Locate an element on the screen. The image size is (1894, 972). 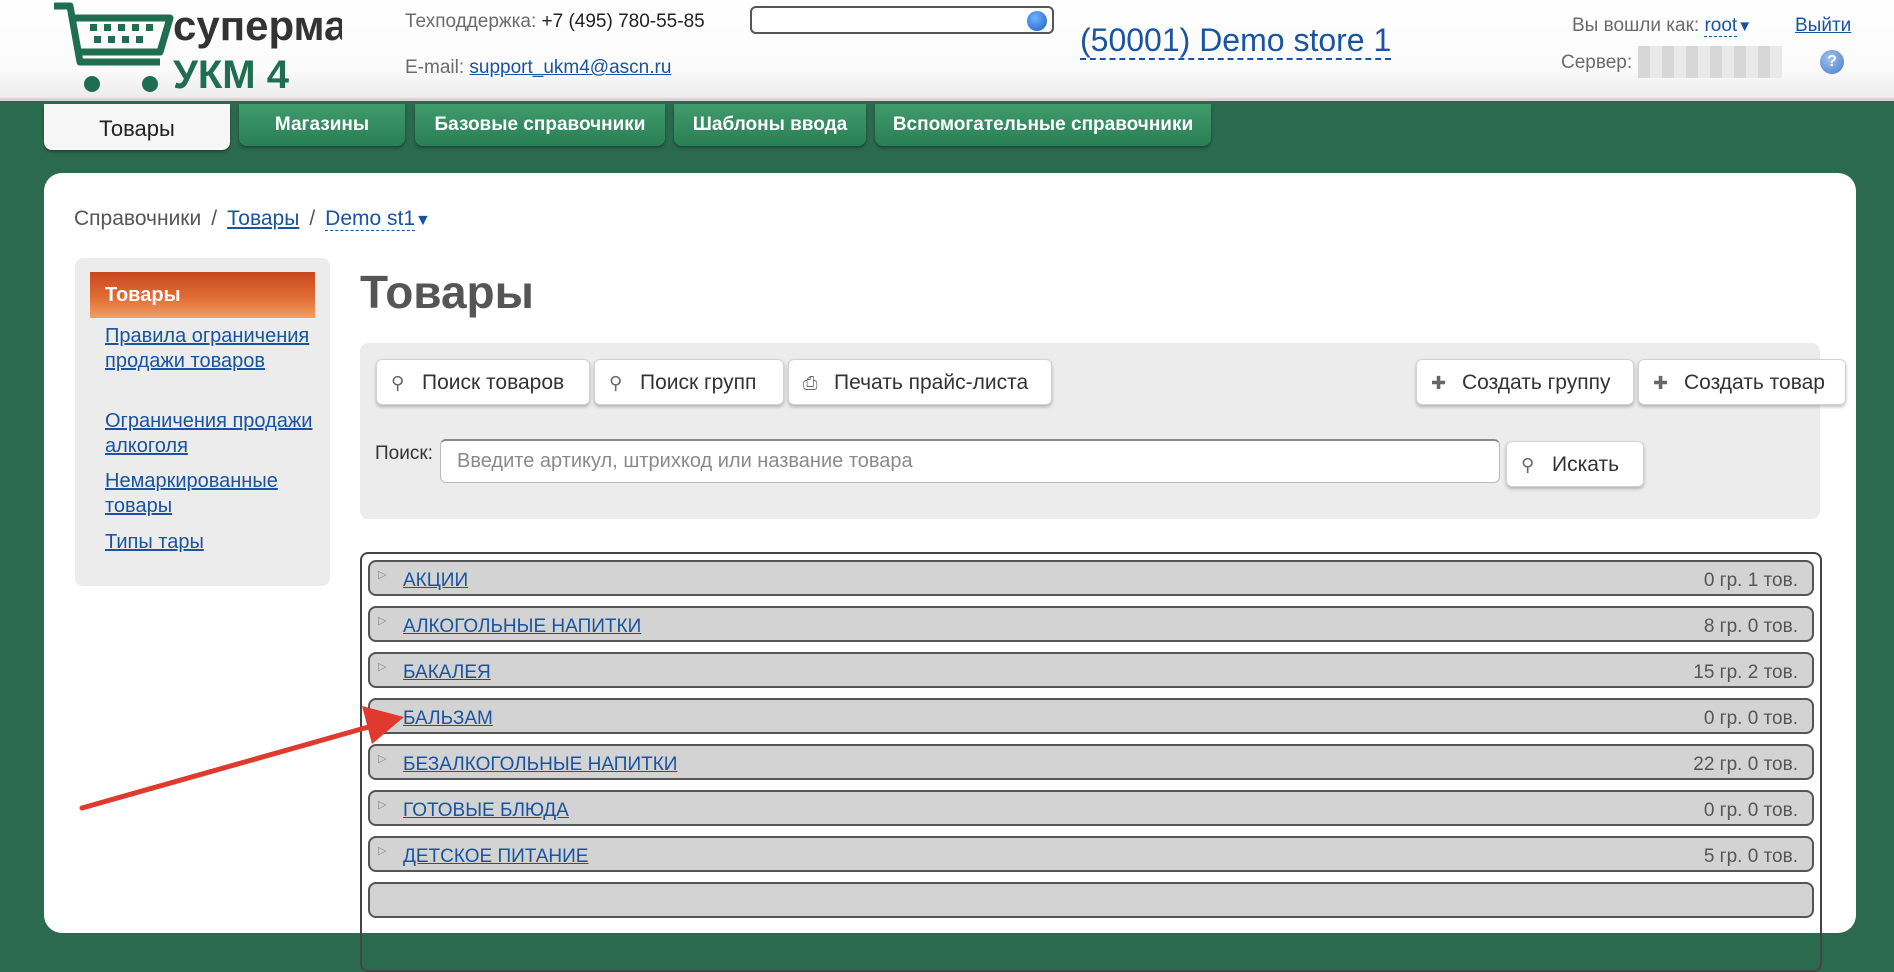
server-value-redacted is located at coordinates (1710, 62).